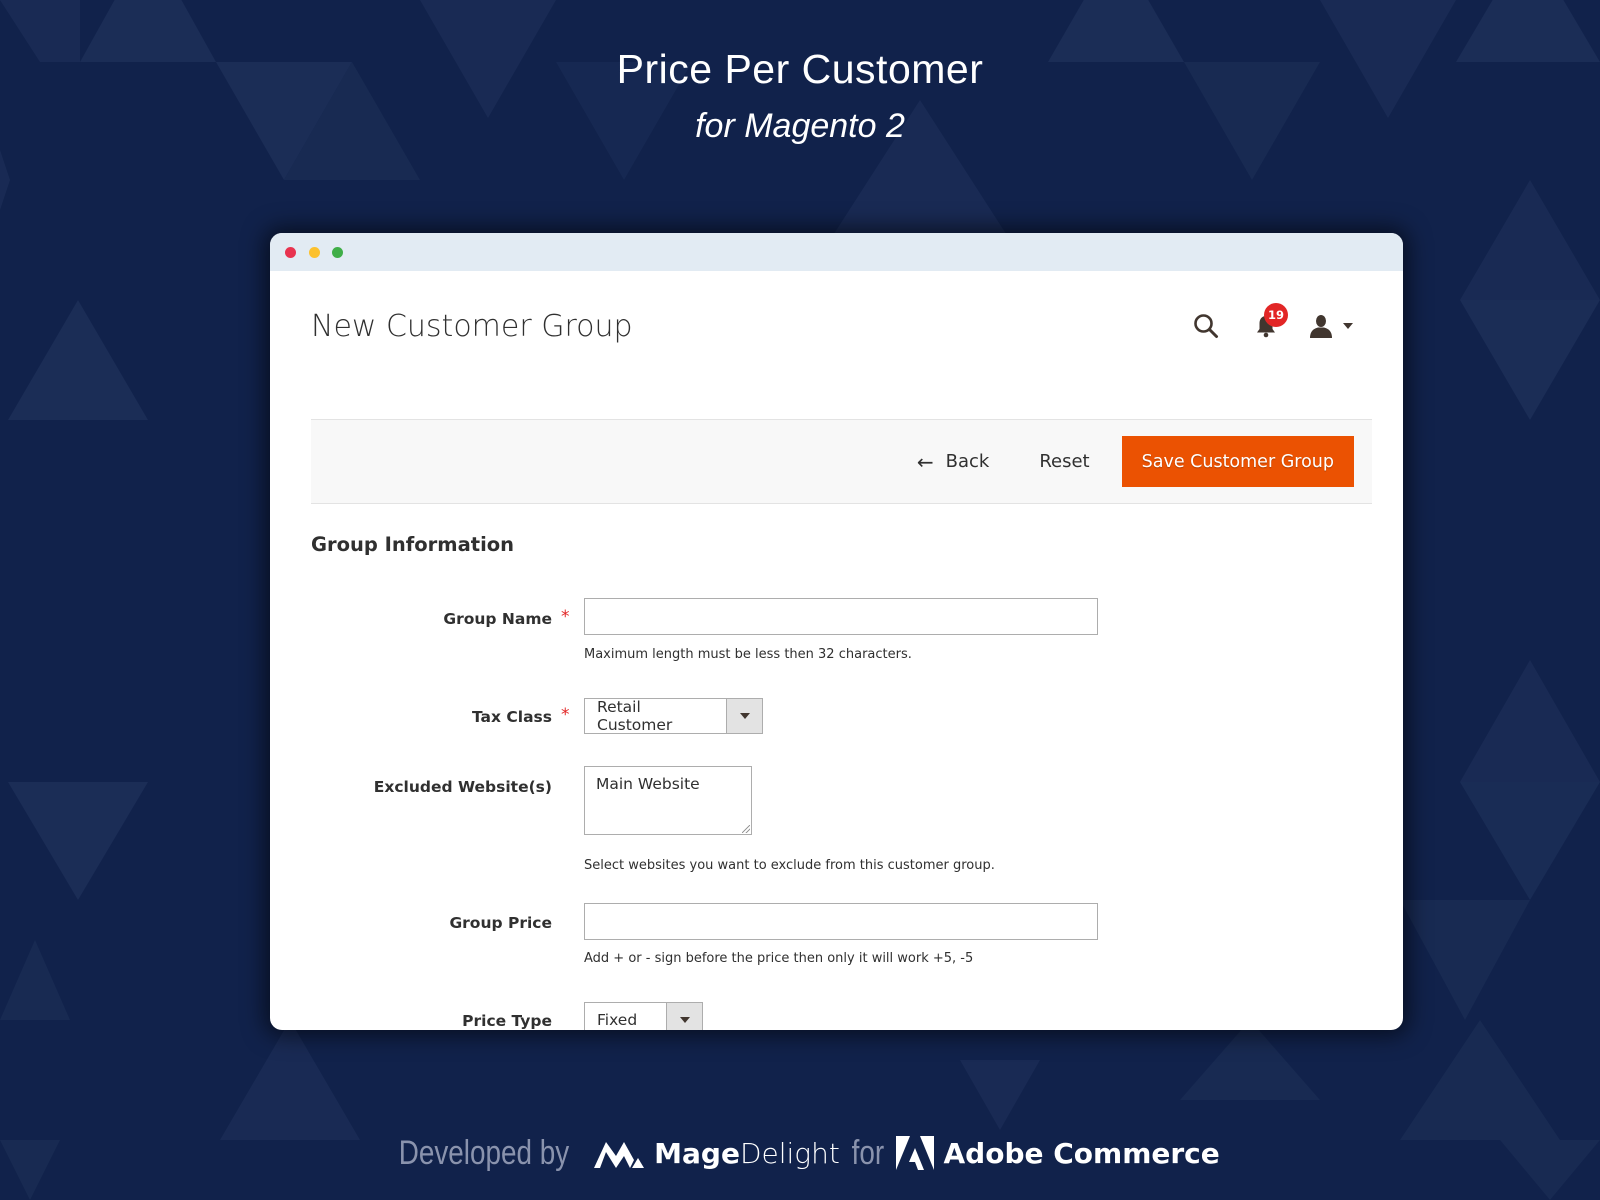  Describe the element at coordinates (1081, 1153) in the screenshot. I see `adobe-commerce-brand: Adobe Commerce` at that location.